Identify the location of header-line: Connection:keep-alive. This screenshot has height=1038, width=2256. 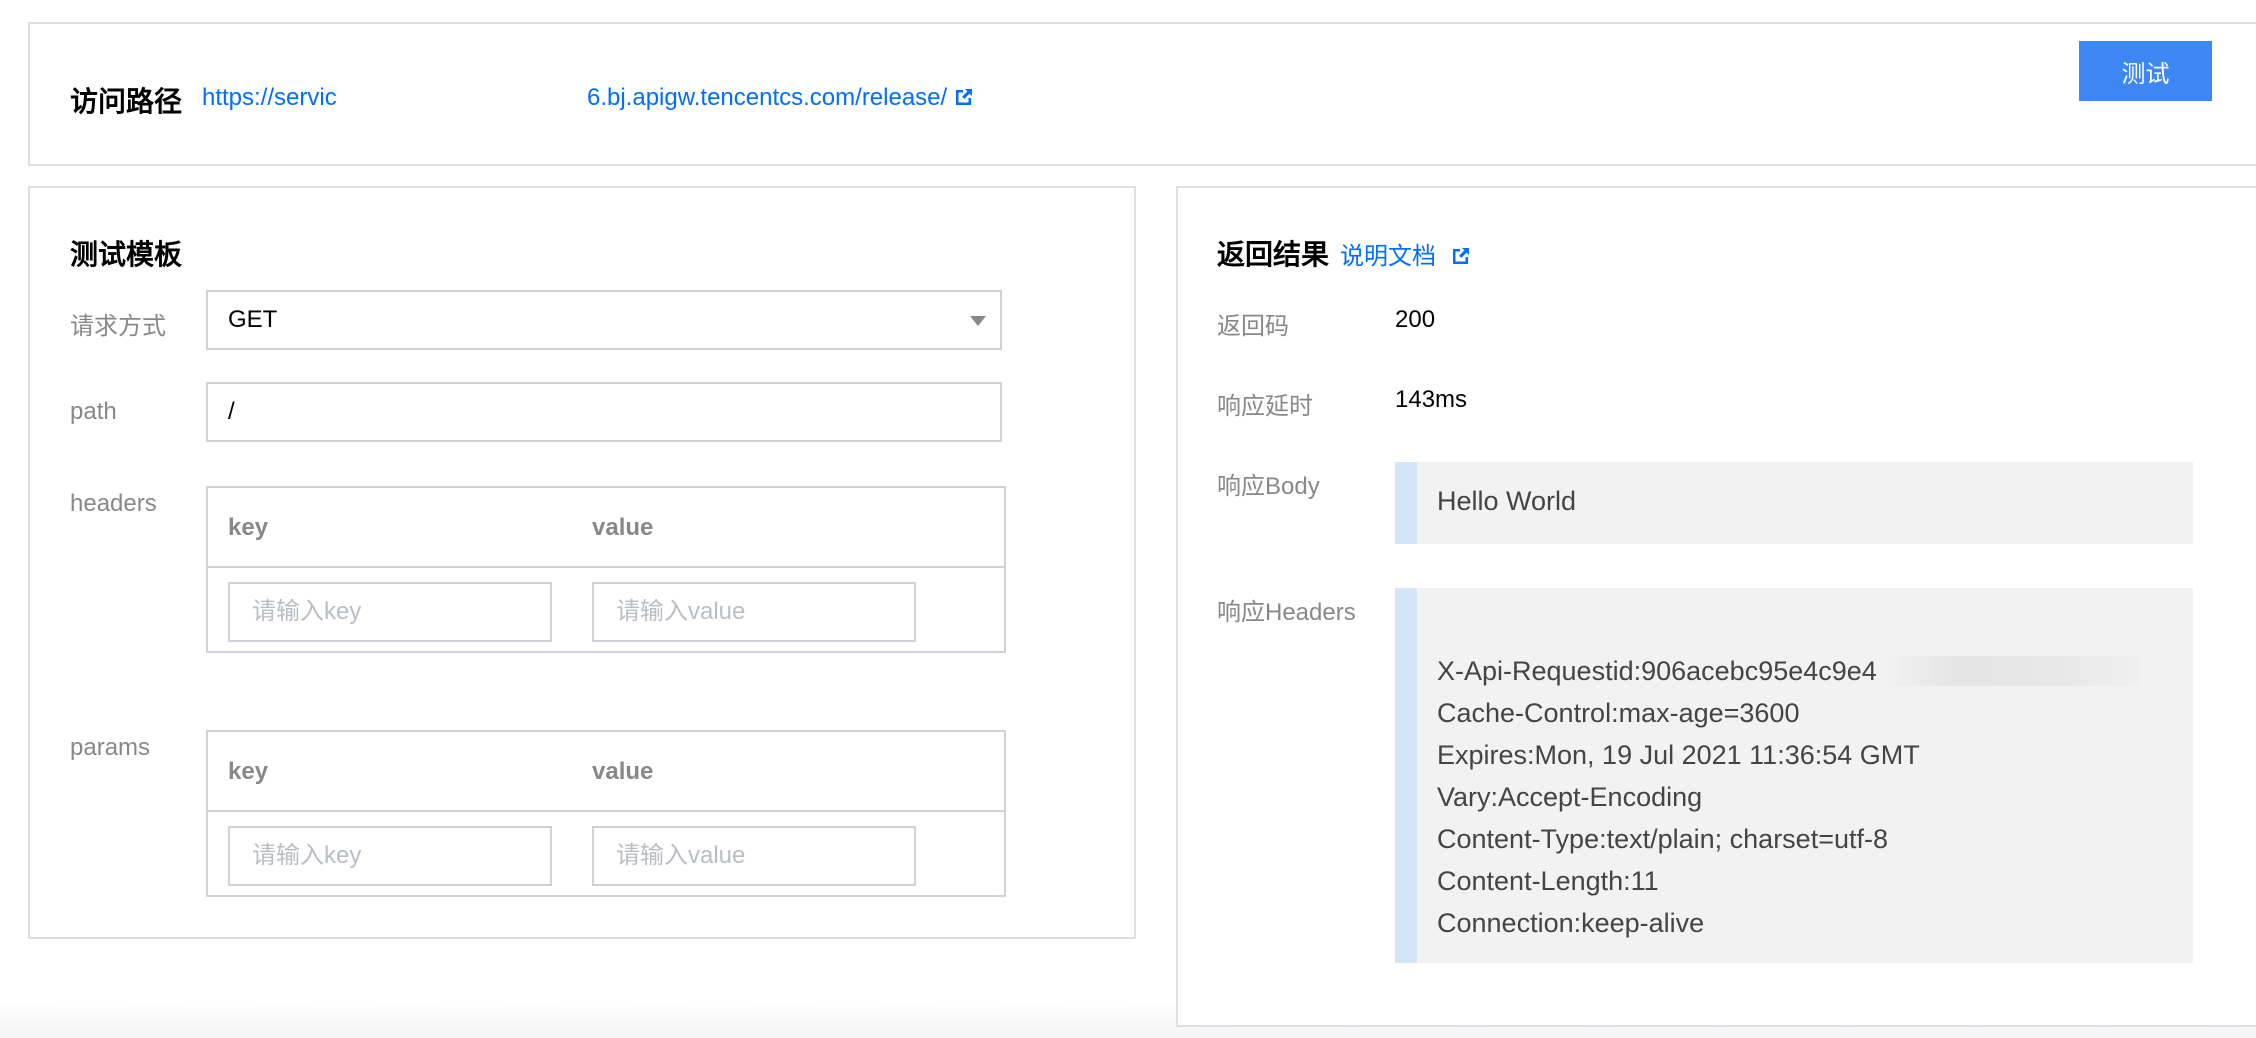
(1571, 923).